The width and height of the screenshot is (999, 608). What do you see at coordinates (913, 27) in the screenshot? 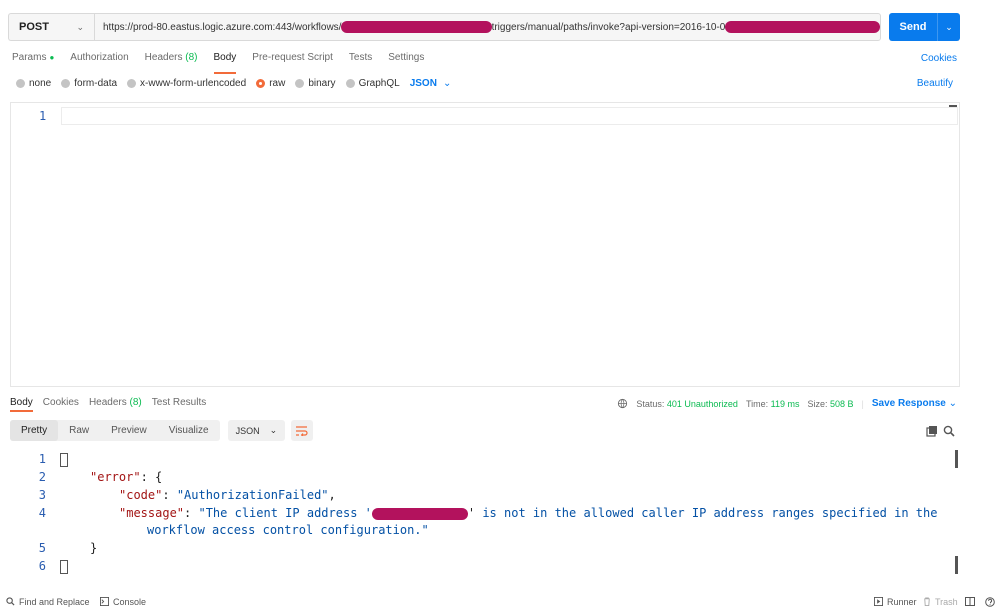
I see `send-button: Send` at bounding box center [913, 27].